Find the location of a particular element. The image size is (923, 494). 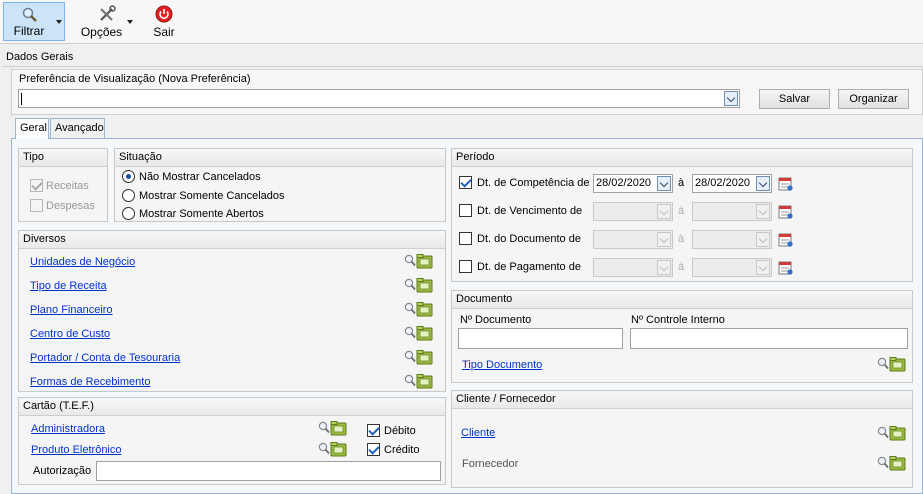

organize-button: Organizar is located at coordinates (873, 99).